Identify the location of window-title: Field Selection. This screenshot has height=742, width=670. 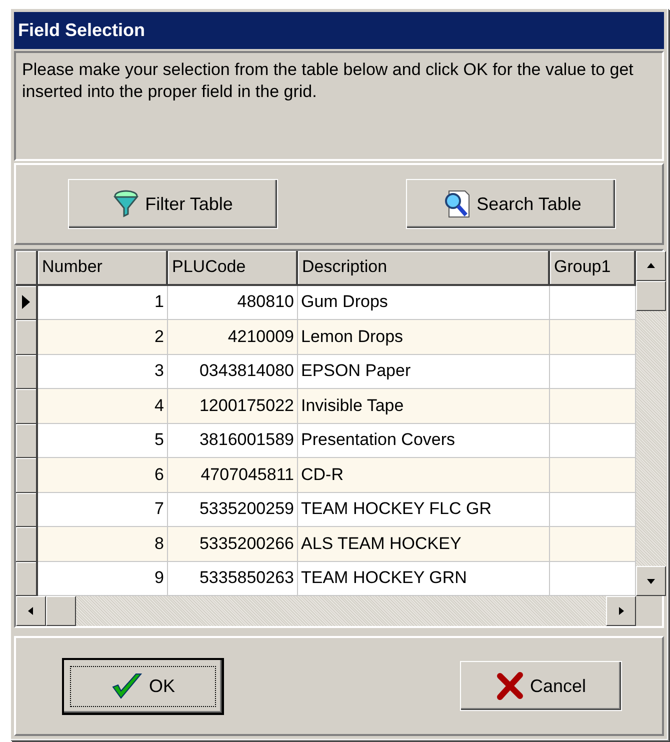
(339, 30).